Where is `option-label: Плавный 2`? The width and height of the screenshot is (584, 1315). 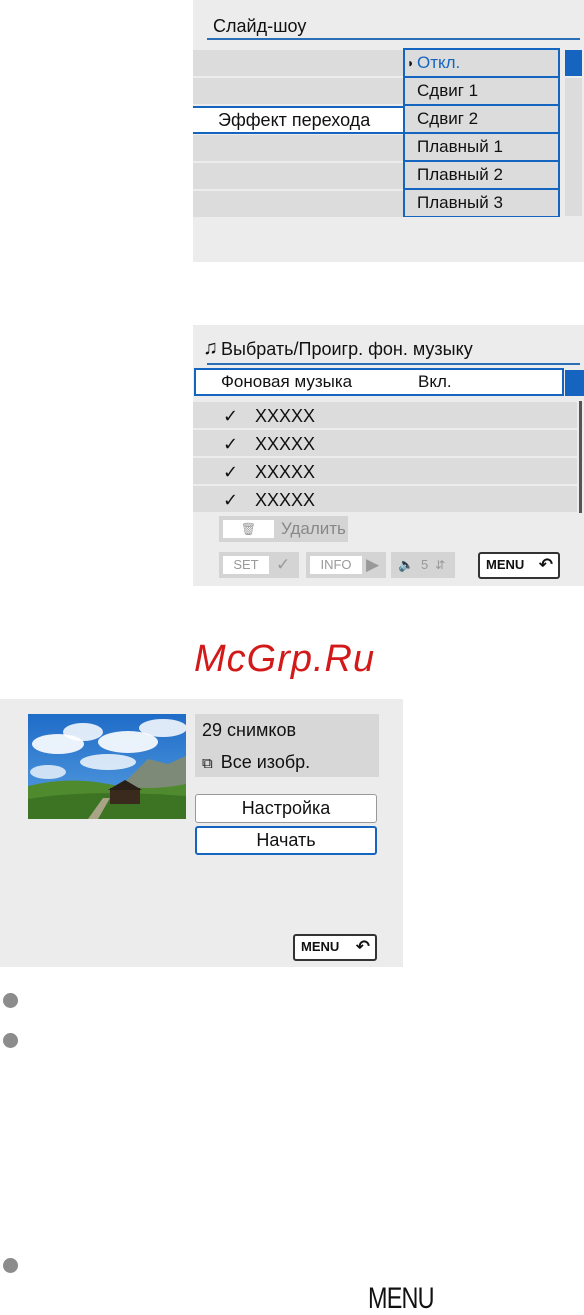
option-label: Плавный 2 is located at coordinates (460, 174).